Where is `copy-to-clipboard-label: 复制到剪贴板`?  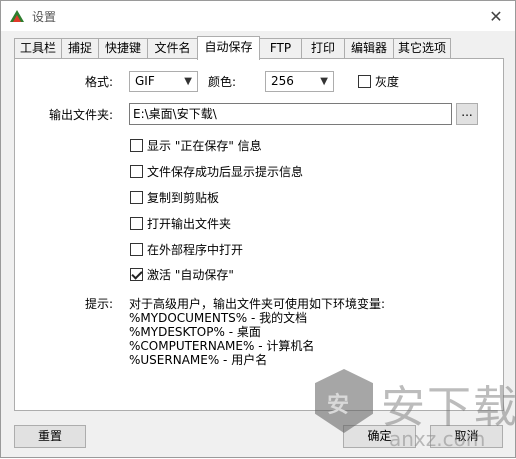
copy-to-clipboard-label: 复制到剪贴板 is located at coordinates (183, 198).